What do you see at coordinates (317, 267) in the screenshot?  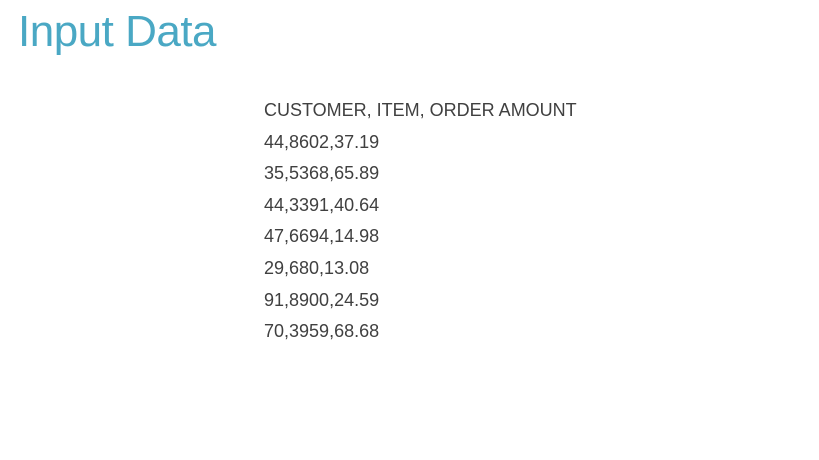 I see `data-row: 29,680,13.08` at bounding box center [317, 267].